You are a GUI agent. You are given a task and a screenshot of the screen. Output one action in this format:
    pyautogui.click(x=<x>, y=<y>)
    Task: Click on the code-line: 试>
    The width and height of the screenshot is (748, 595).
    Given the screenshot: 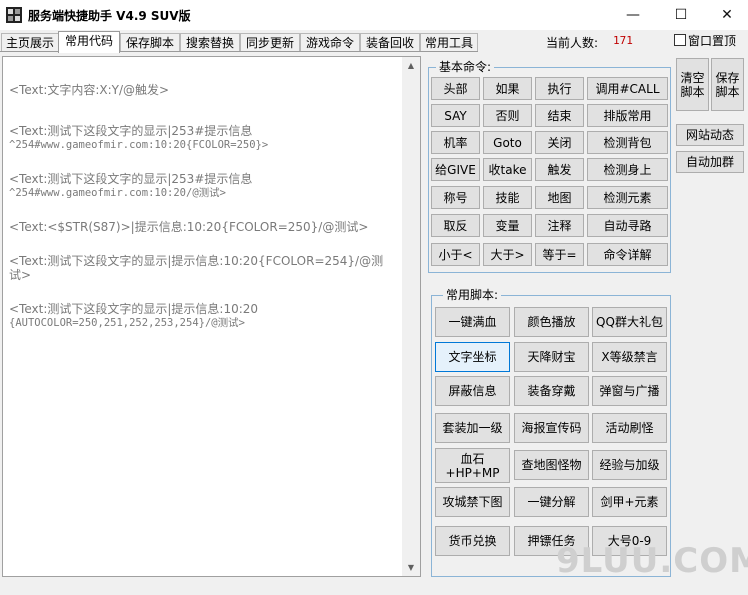 What is the action you would take?
    pyautogui.click(x=20, y=275)
    